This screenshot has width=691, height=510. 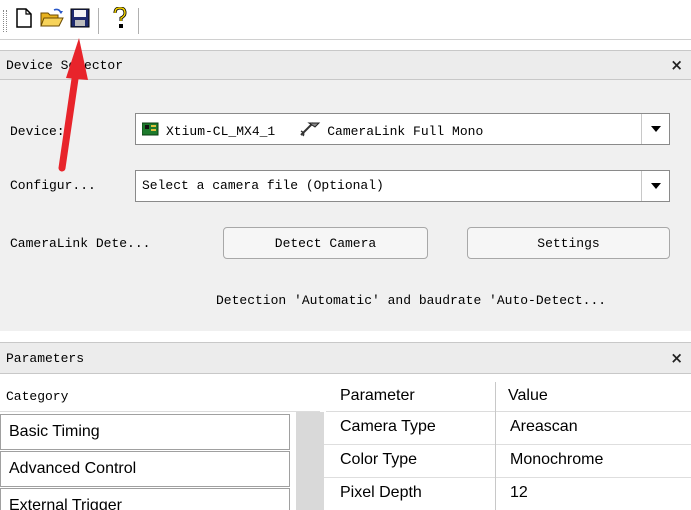 I want to click on category-item: Basic Timing, so click(x=145, y=432).